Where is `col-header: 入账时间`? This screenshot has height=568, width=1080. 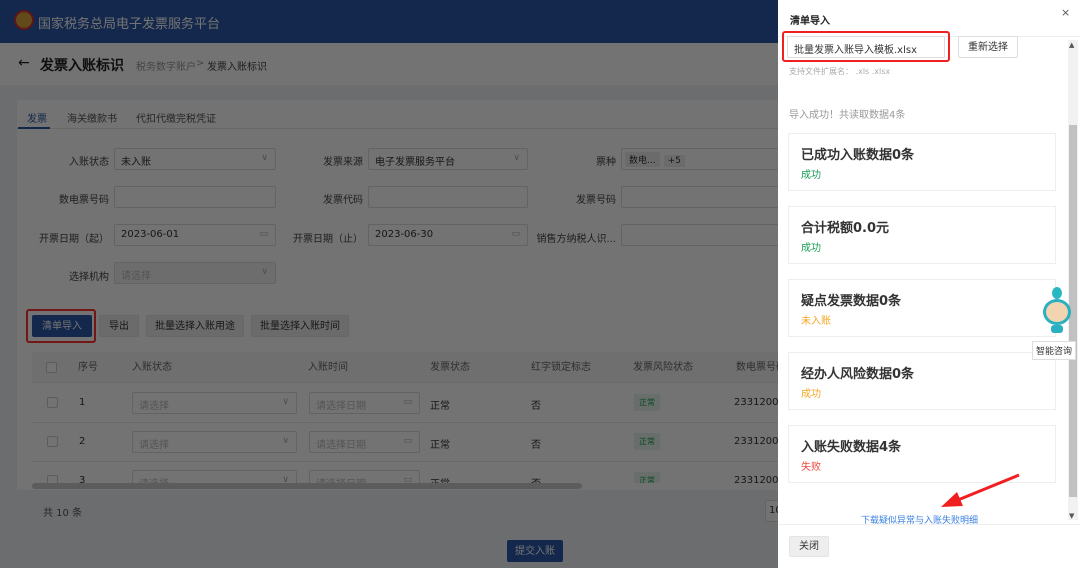
col-header: 入账时间 is located at coordinates (363, 367).